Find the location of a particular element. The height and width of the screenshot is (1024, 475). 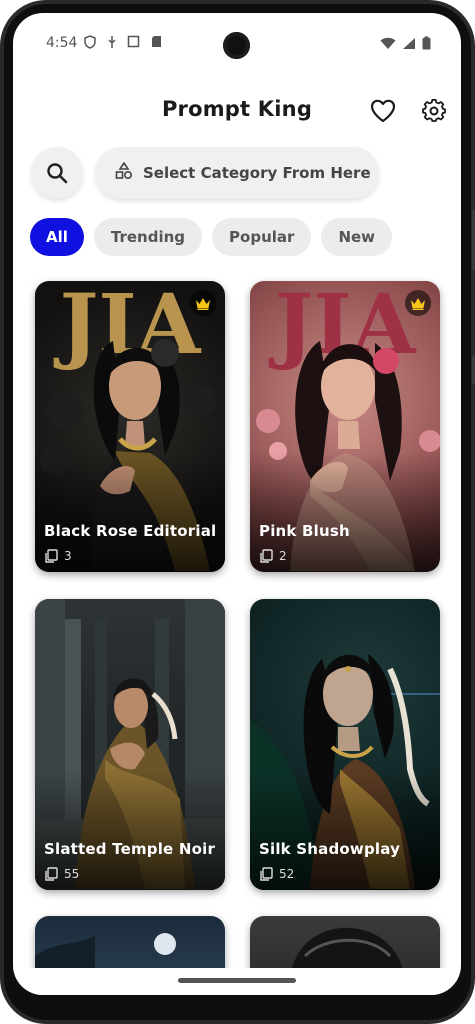

card-title: Silk Shadowplay is located at coordinates (330, 849).